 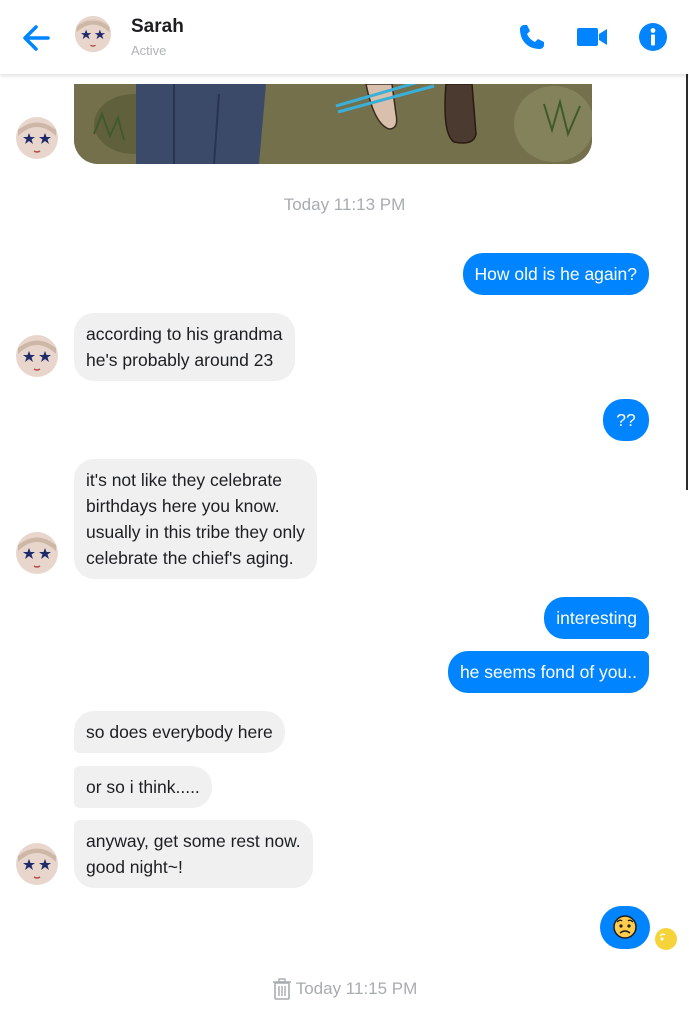 I want to click on info-icon, so click(x=653, y=37).